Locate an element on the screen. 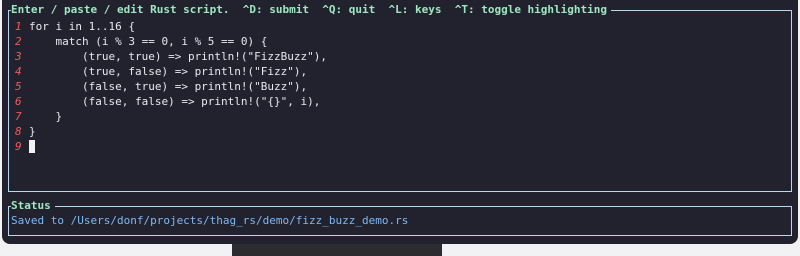  line-code: (true, true) => println!("FizzBuzz"), is located at coordinates (178, 56).